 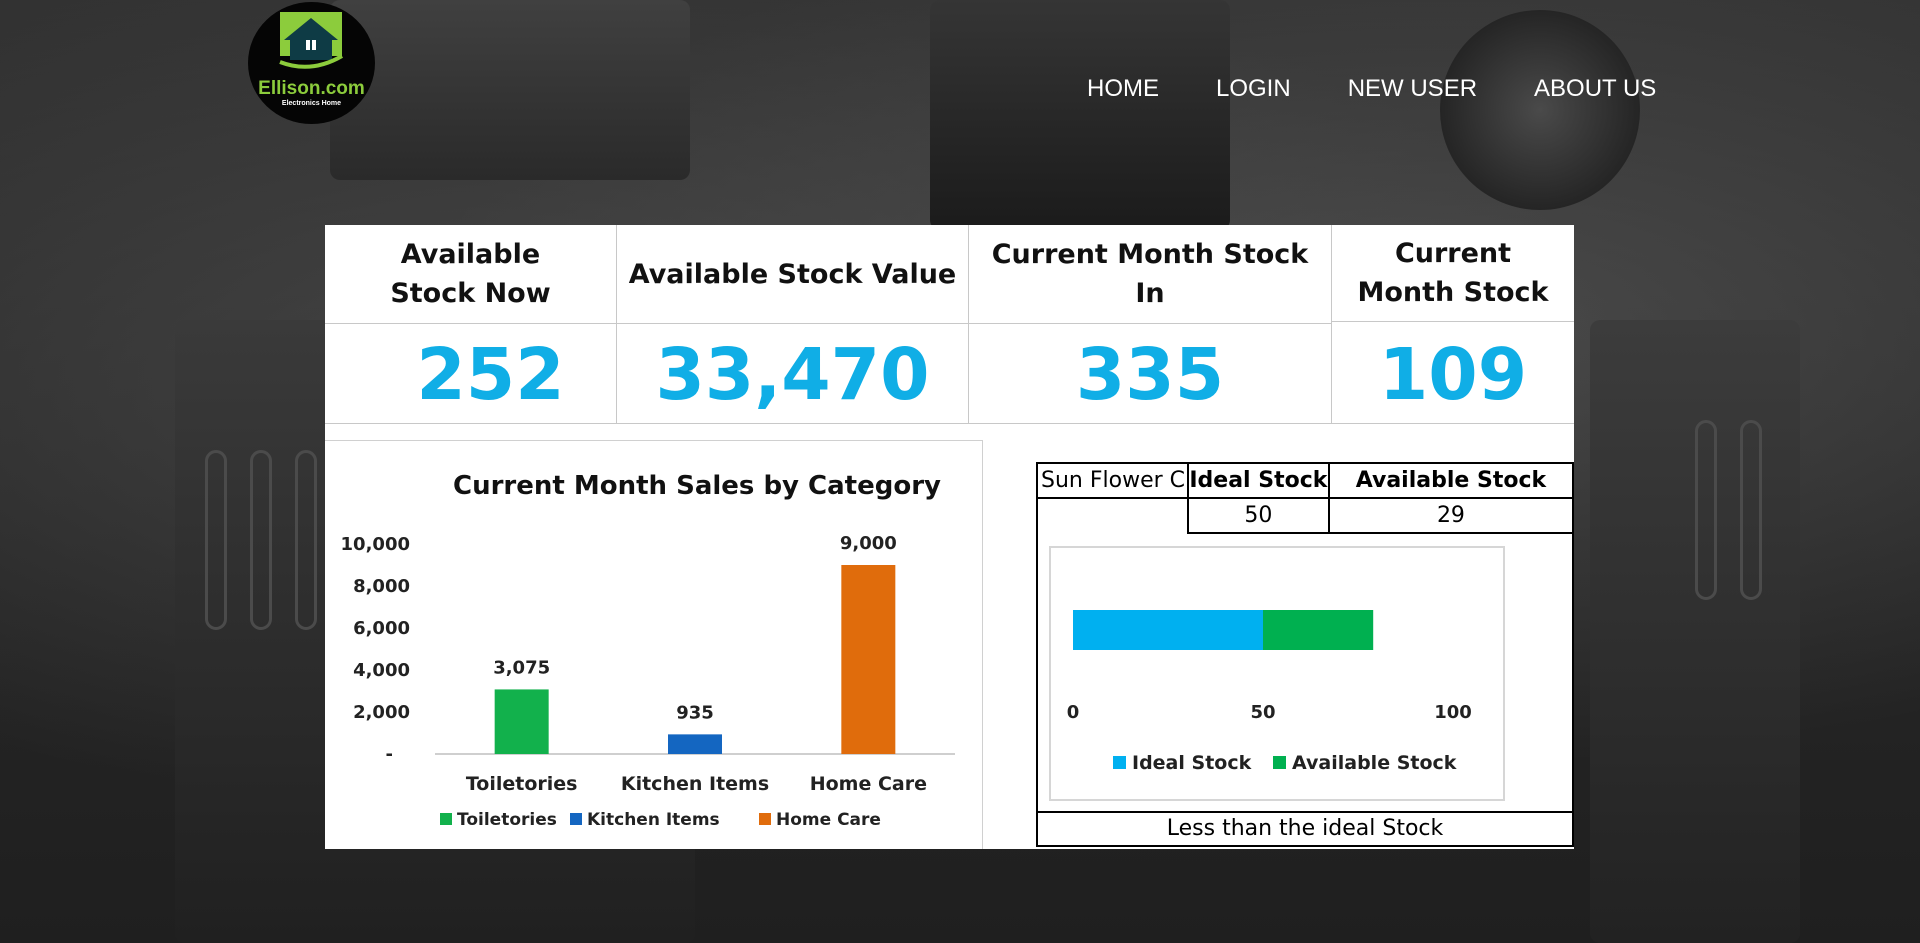 What do you see at coordinates (792, 374) in the screenshot?
I see `kpi-value: 33,470` at bounding box center [792, 374].